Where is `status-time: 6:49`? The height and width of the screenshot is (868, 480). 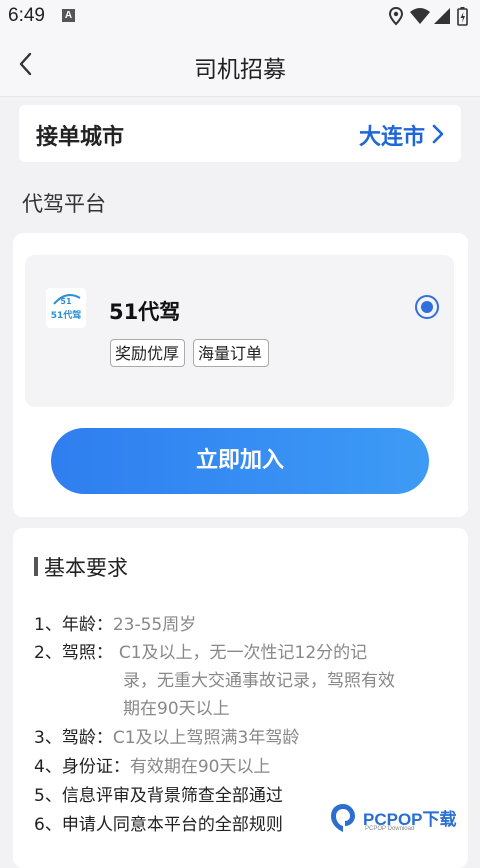
status-time: 6:49 is located at coordinates (26, 15).